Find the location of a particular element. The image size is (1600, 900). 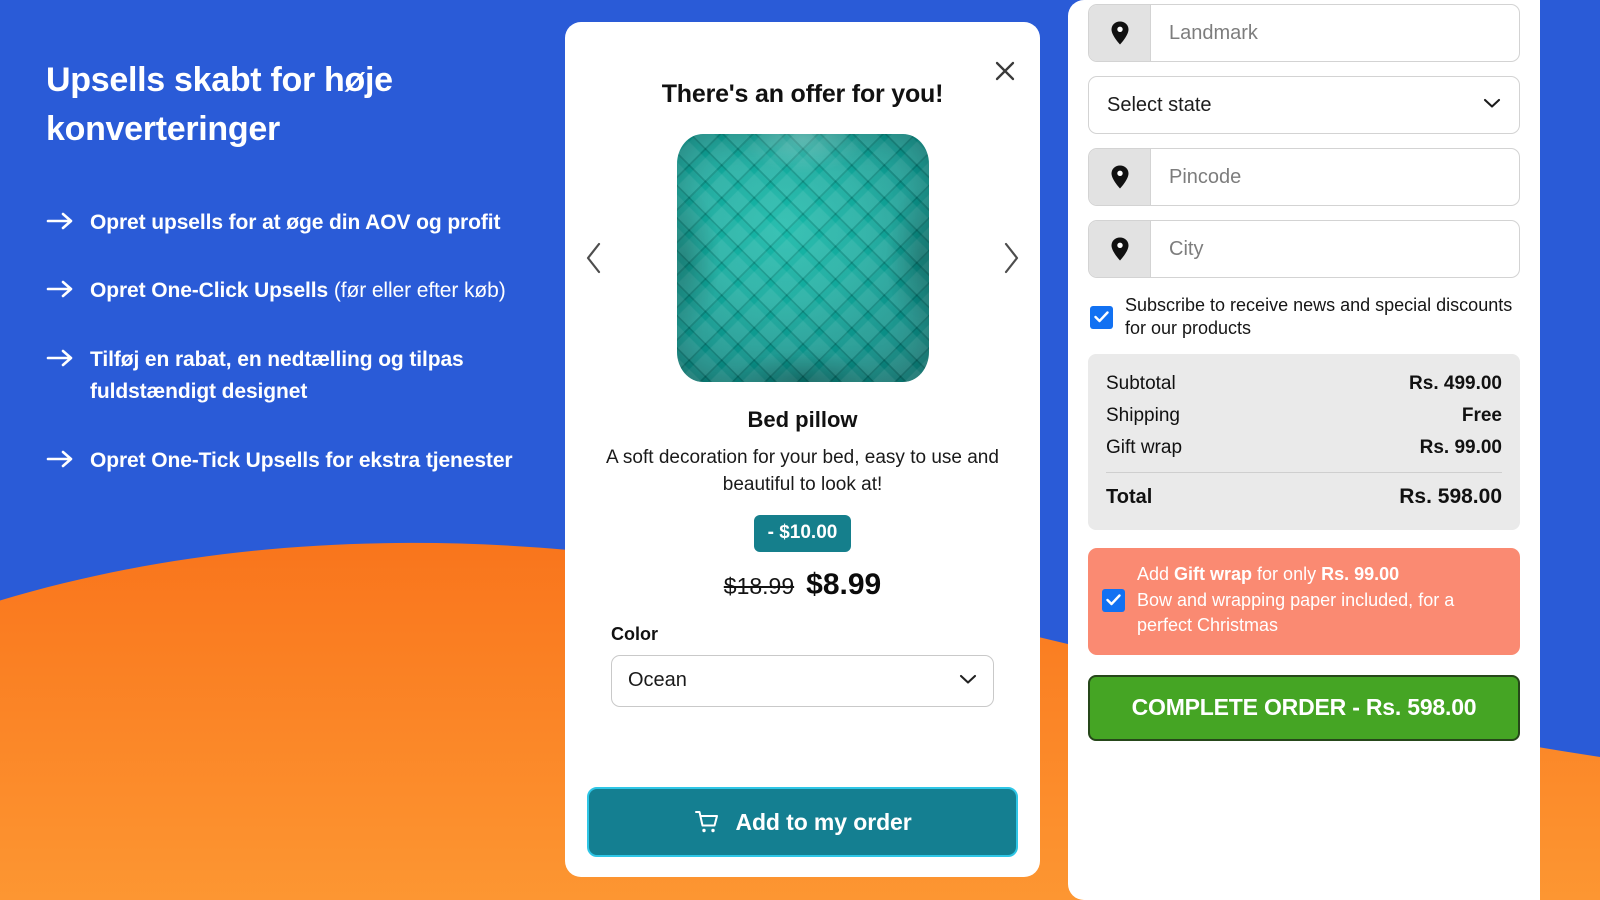

city-input: City is located at coordinates (1335, 249).